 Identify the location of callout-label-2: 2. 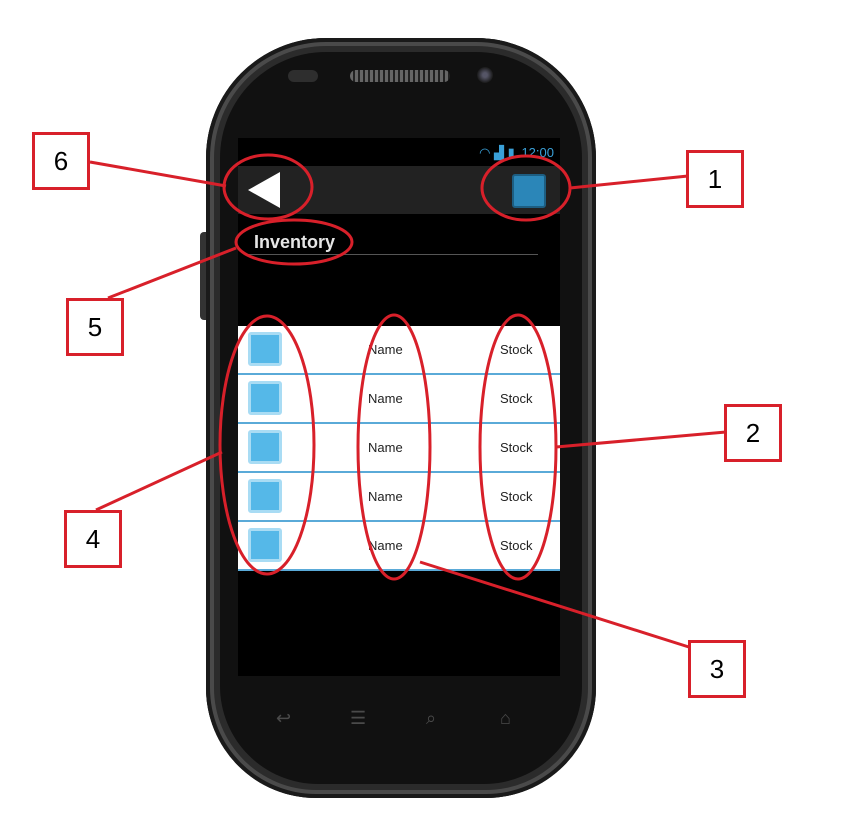
(753, 433).